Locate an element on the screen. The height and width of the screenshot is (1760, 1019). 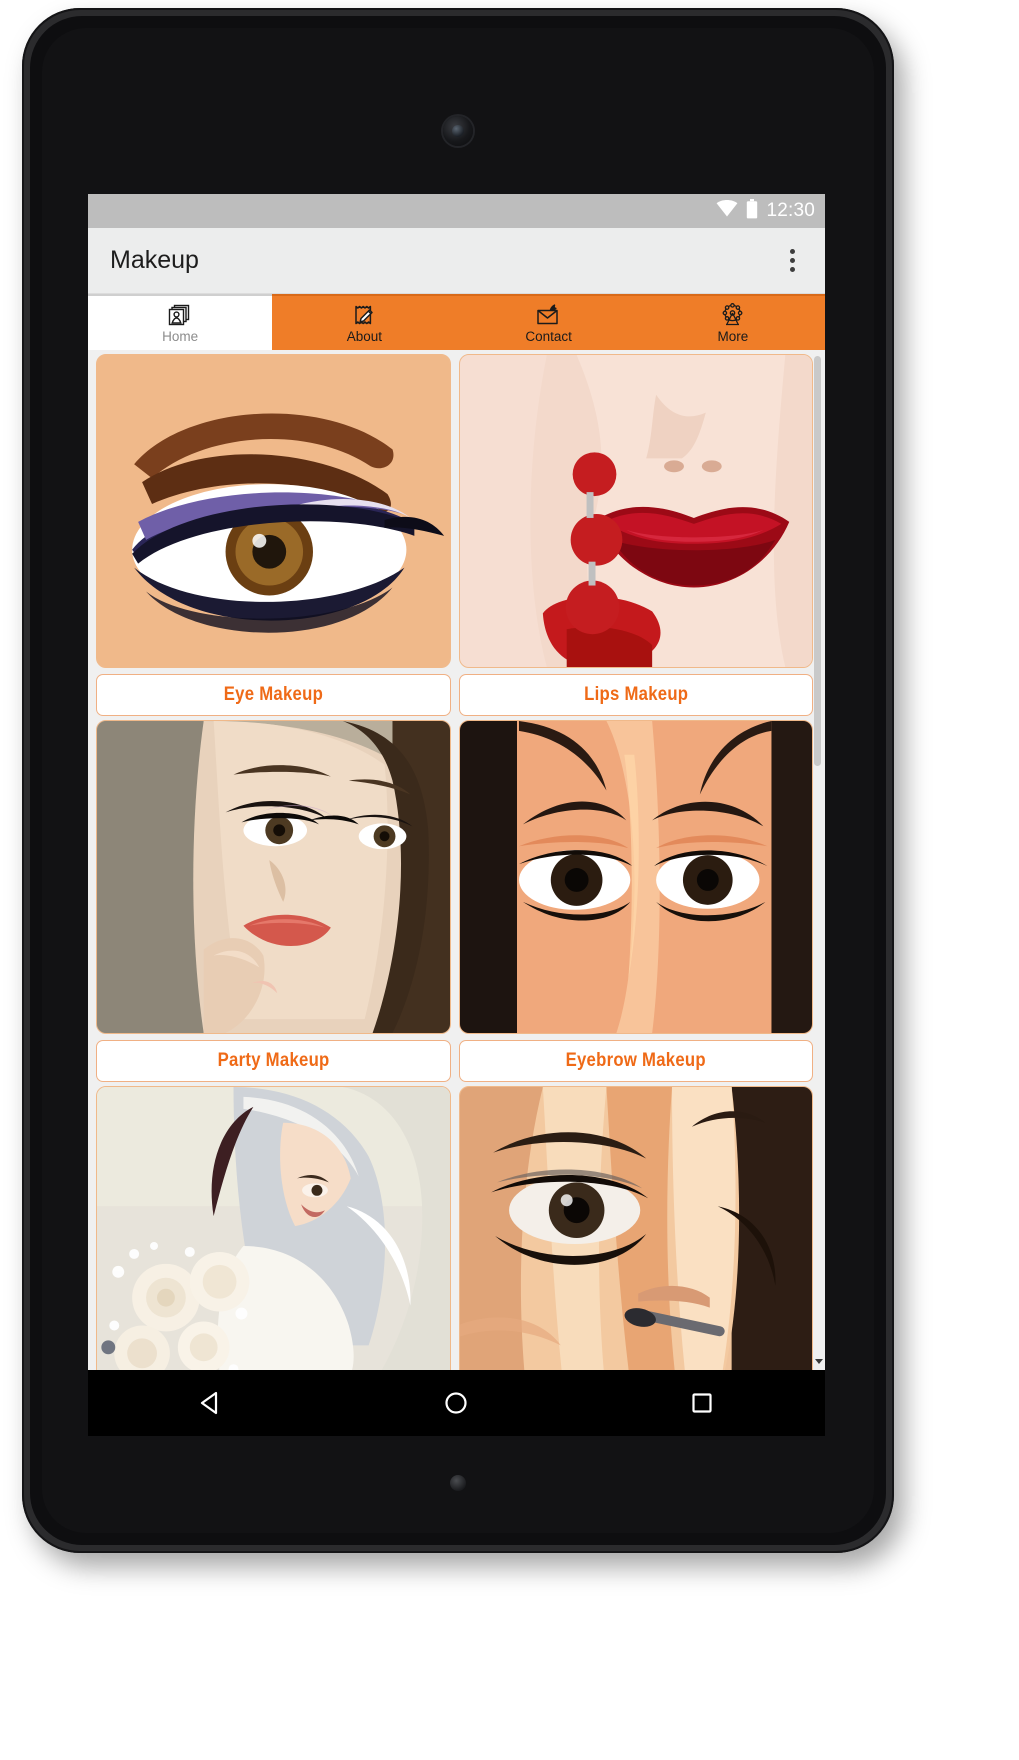
contour-makeup-thumbnail is located at coordinates (635, 1228).